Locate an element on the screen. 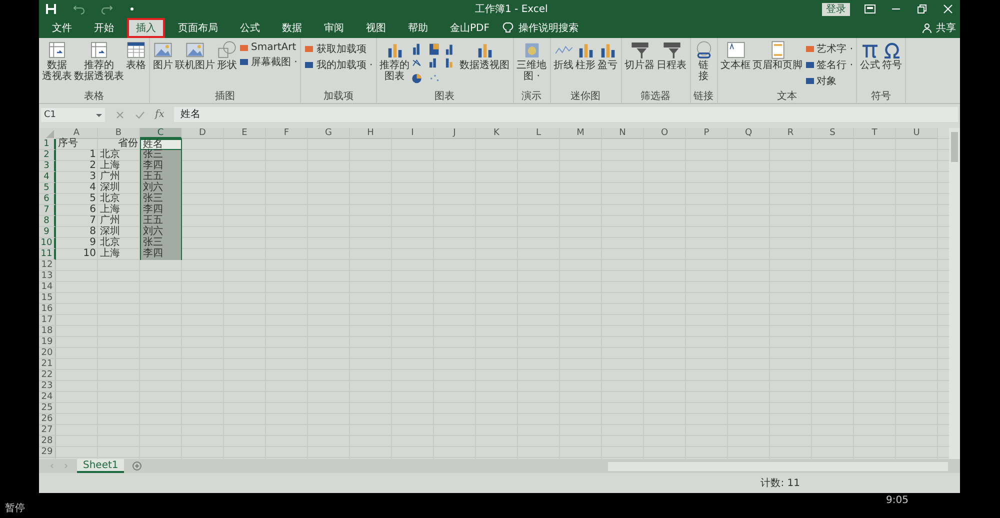 The height and width of the screenshot is (518, 1000). column-header: I is located at coordinates (413, 133).